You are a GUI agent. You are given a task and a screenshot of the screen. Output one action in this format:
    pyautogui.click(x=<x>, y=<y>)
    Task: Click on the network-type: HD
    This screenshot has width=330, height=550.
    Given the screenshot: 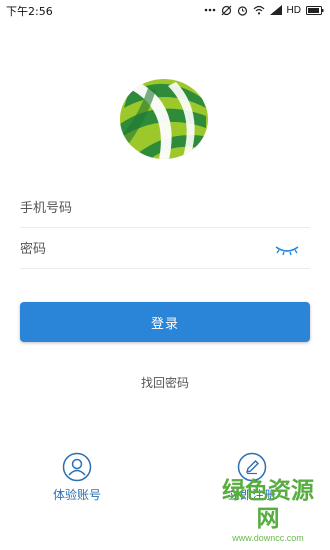 What is the action you would take?
    pyautogui.click(x=293, y=10)
    